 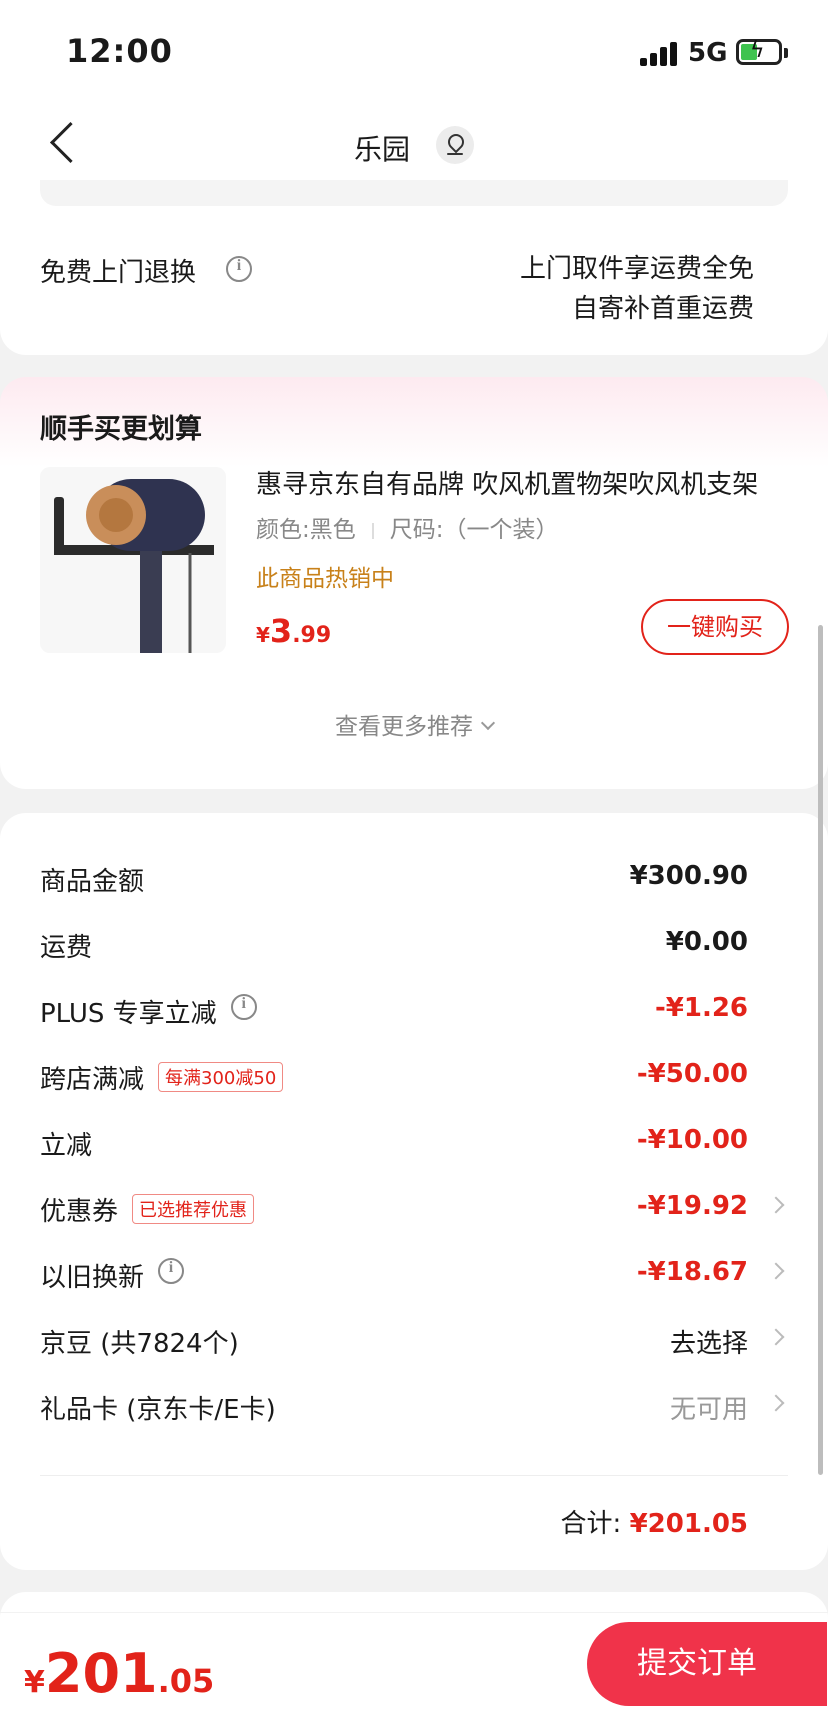 I want to click on location-icon, so click(x=455, y=145).